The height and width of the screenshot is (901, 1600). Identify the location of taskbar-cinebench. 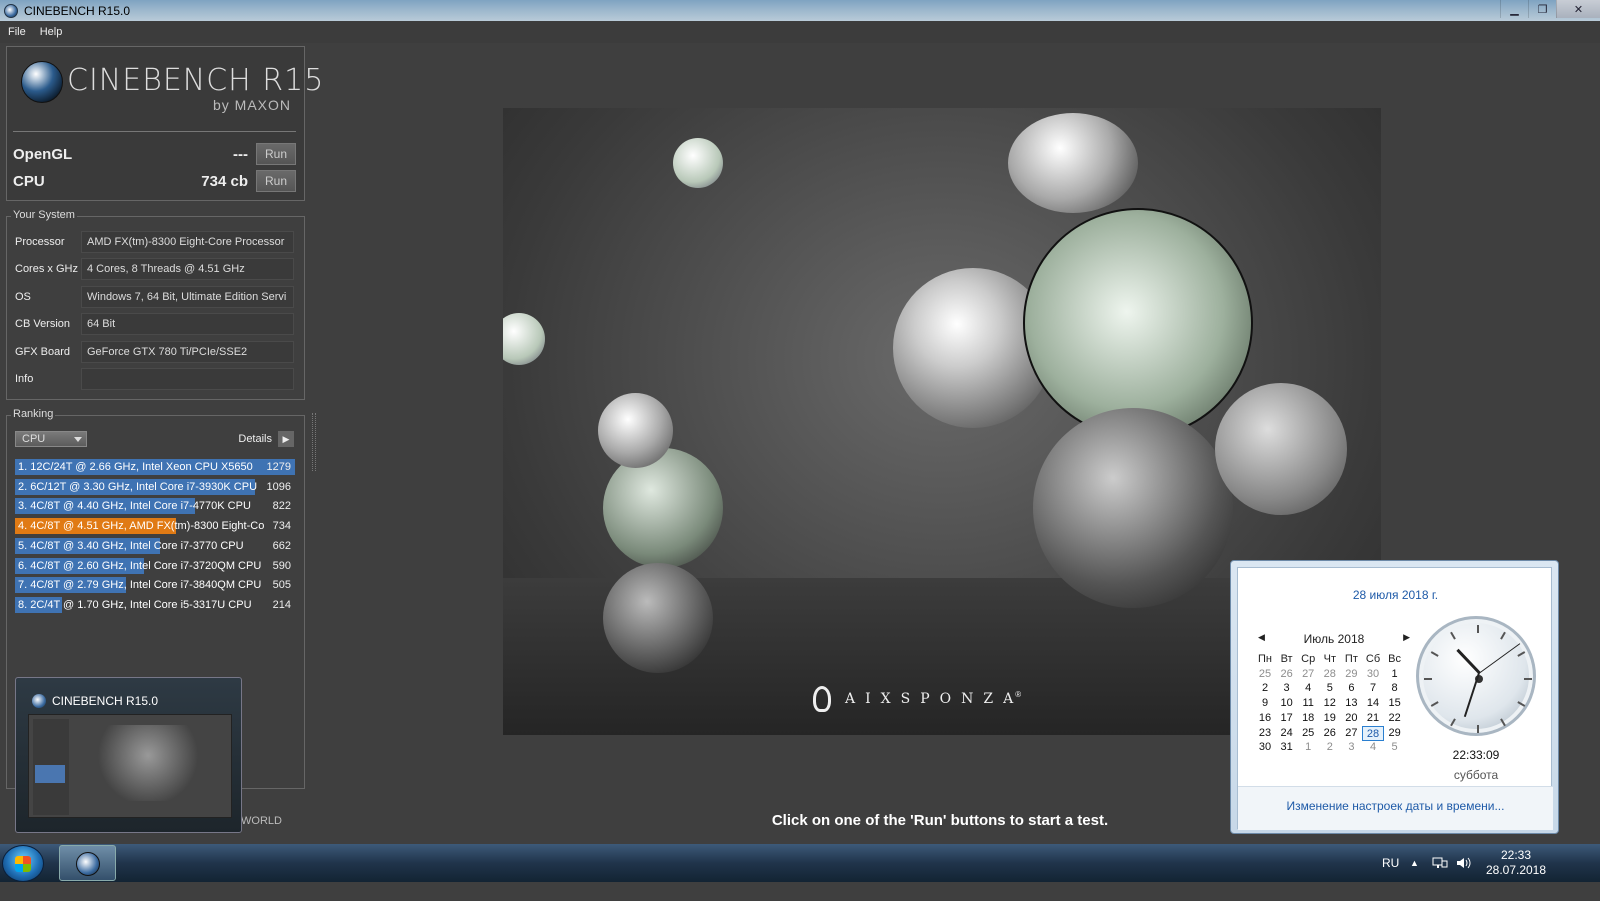
(87, 863).